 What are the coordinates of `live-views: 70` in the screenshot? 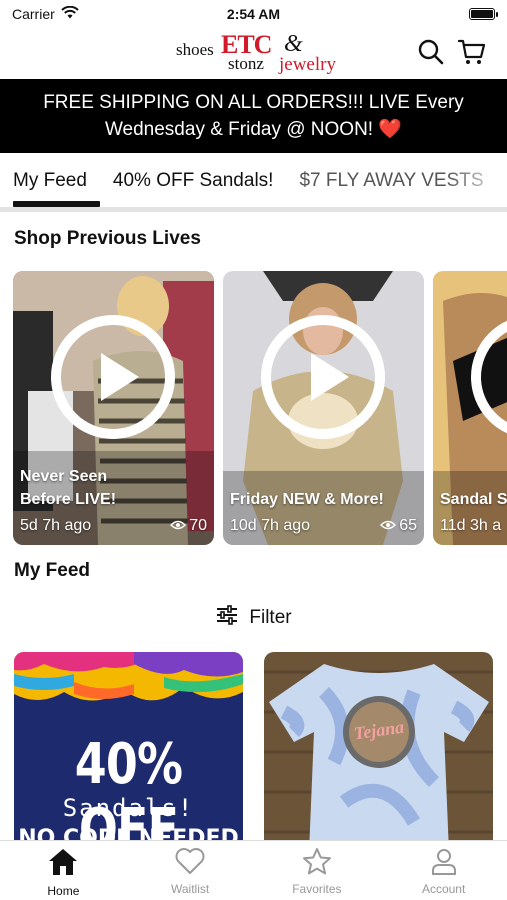 It's located at (188, 526).